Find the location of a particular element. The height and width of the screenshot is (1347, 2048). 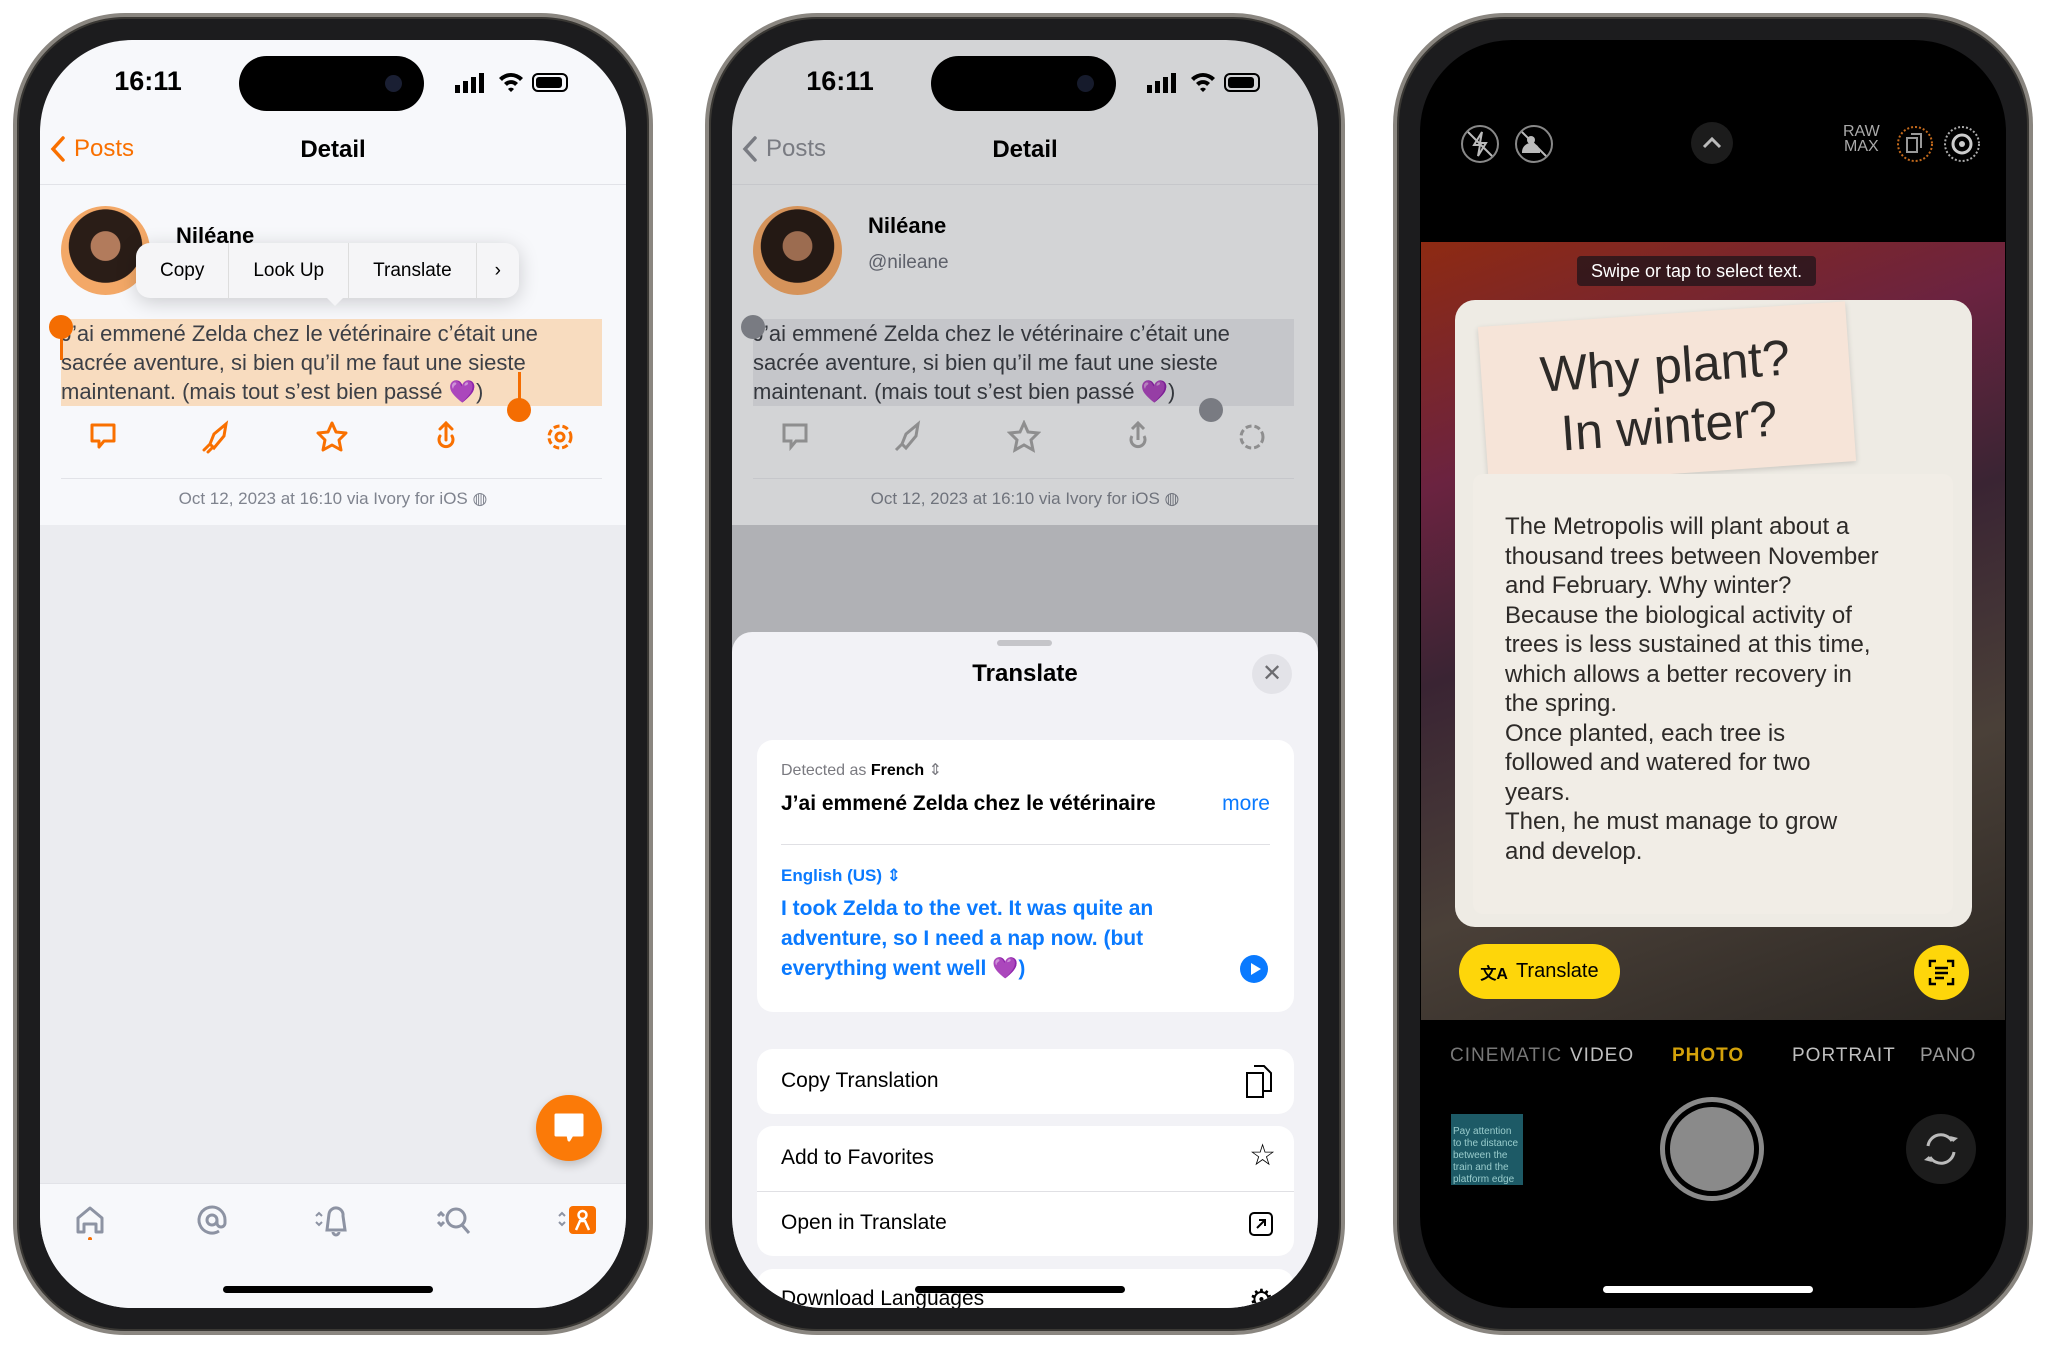

flip-camera-button is located at coordinates (1941, 1149).